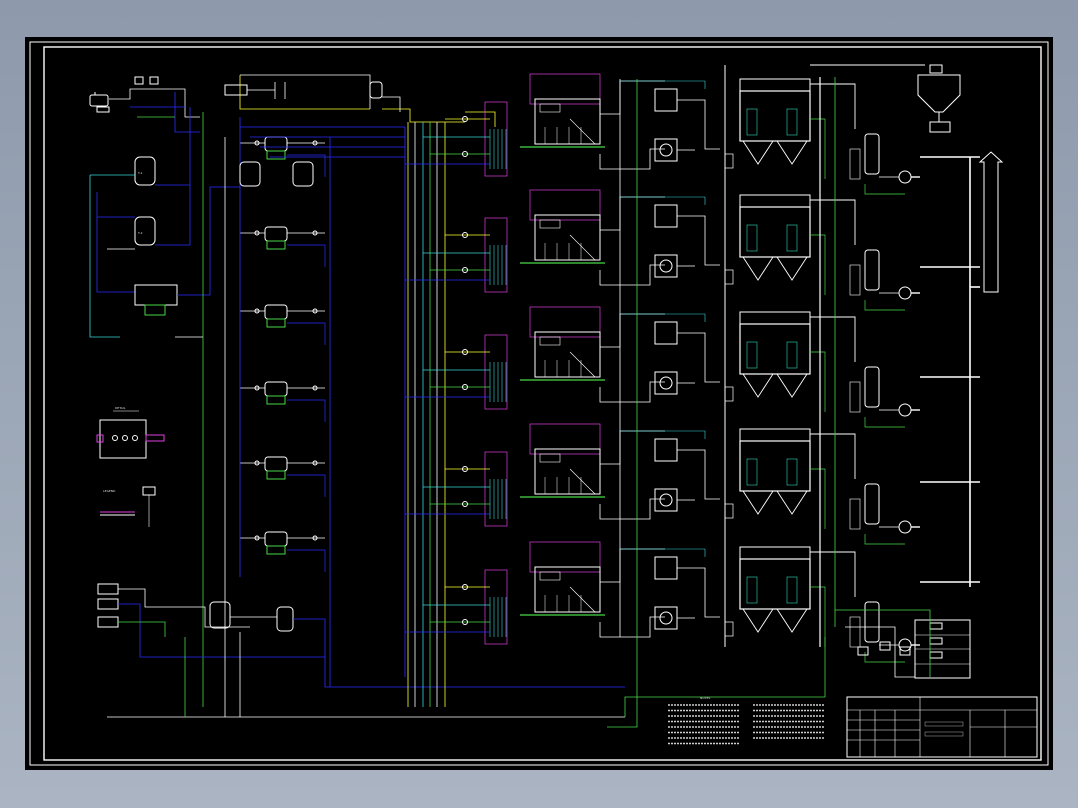 The height and width of the screenshot is (808, 1078). Describe the element at coordinates (140, 233) in the screenshot. I see `svg-text: T-2` at that location.